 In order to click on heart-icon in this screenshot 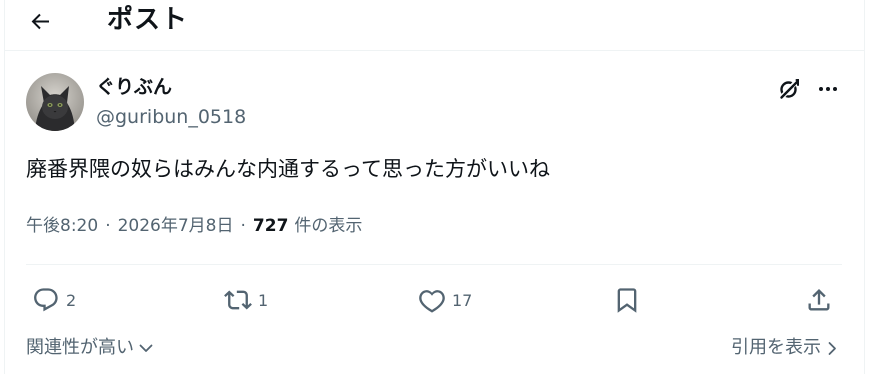, I will do `click(432, 301)`.